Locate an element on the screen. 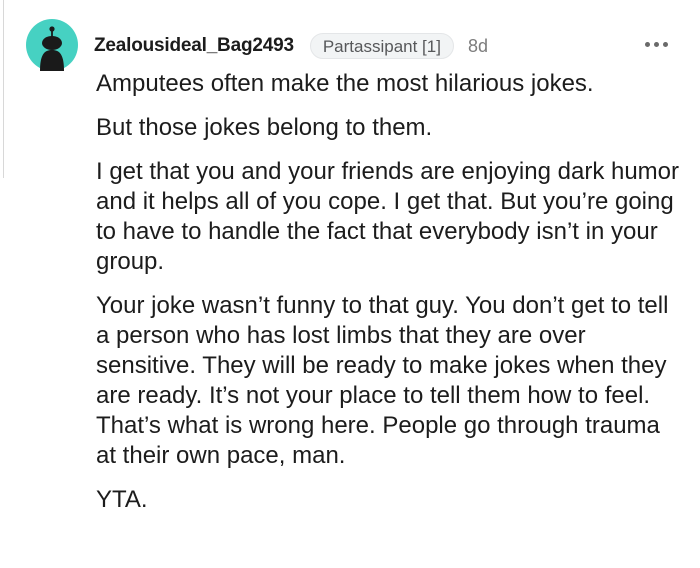  comment-header: Zealousideal_Bag2493 Partassipant [1] 8d is located at coordinates (291, 46).